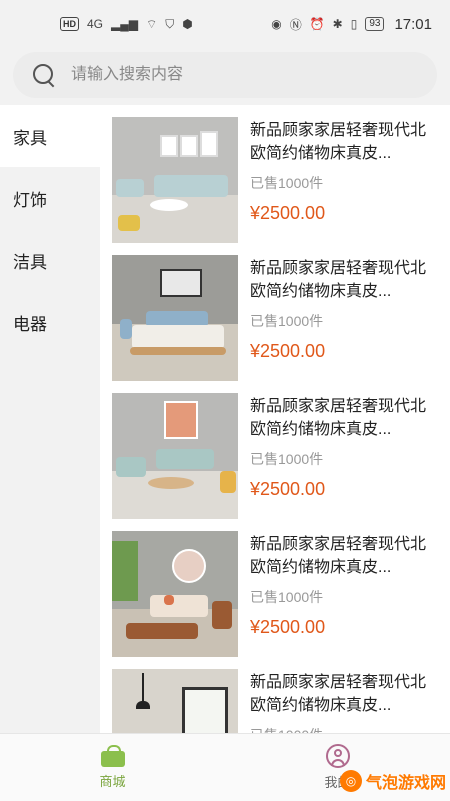 This screenshot has height=801, width=450. What do you see at coordinates (30, 324) in the screenshot?
I see `category-label: 电器` at bounding box center [30, 324].